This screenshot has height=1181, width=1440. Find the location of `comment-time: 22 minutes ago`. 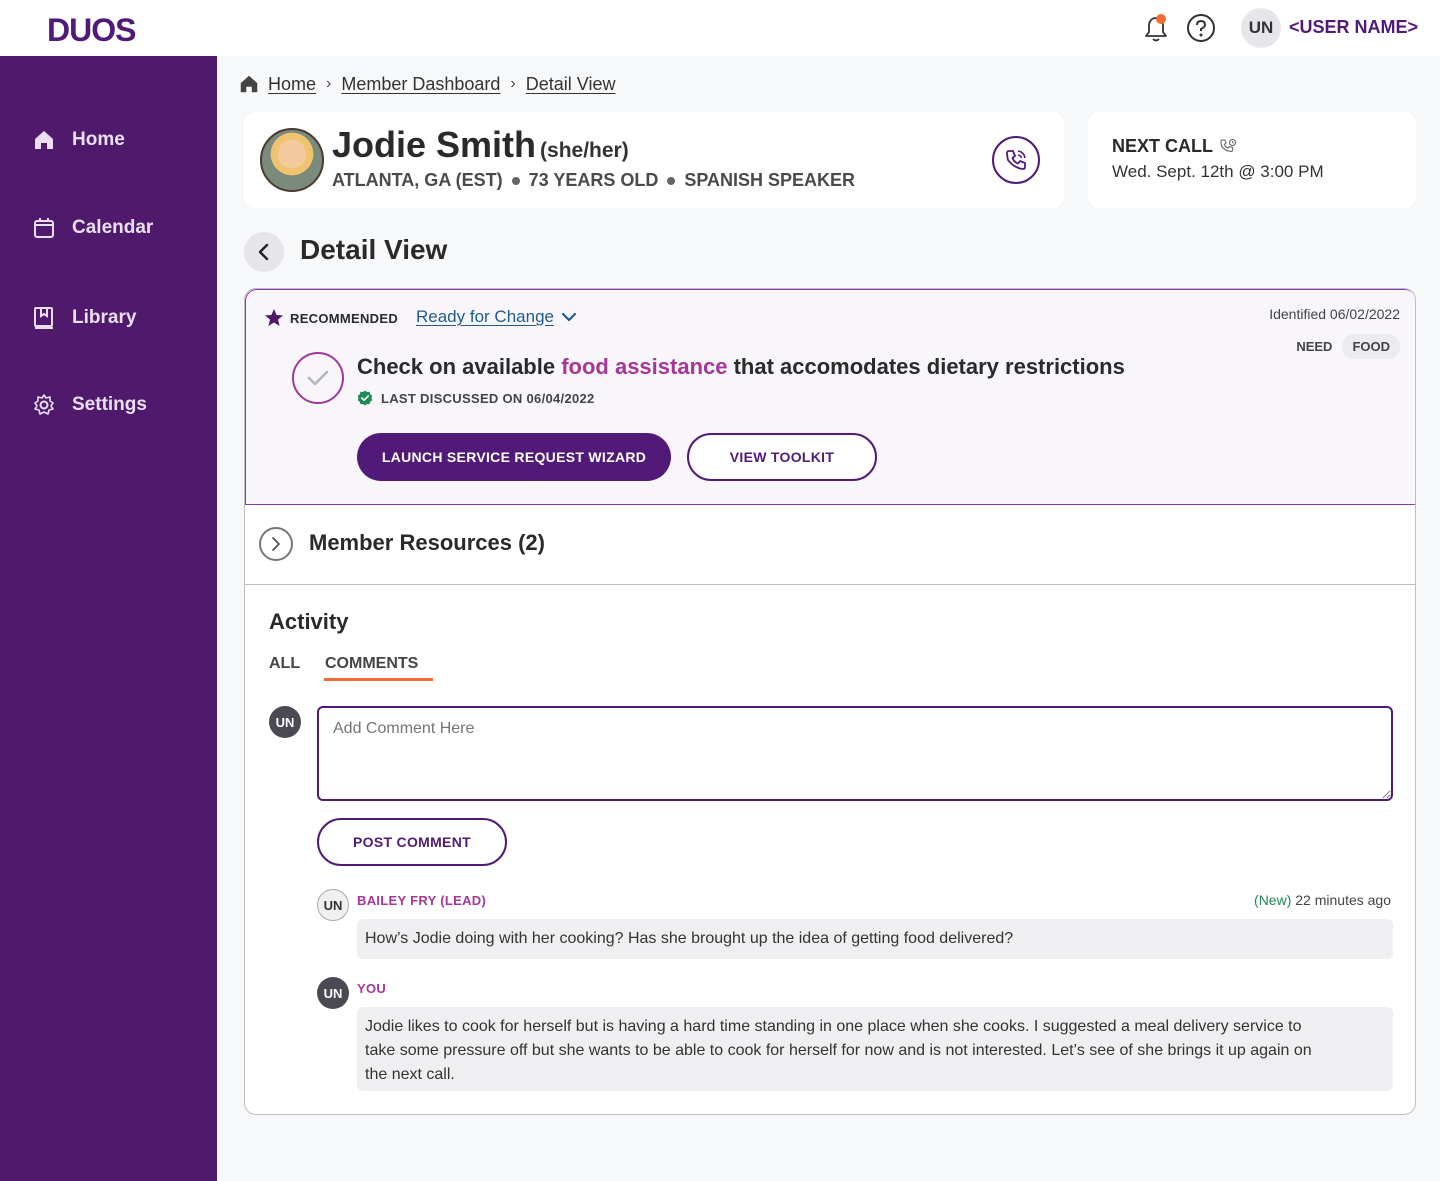

comment-time: 22 minutes ago is located at coordinates (1343, 900).